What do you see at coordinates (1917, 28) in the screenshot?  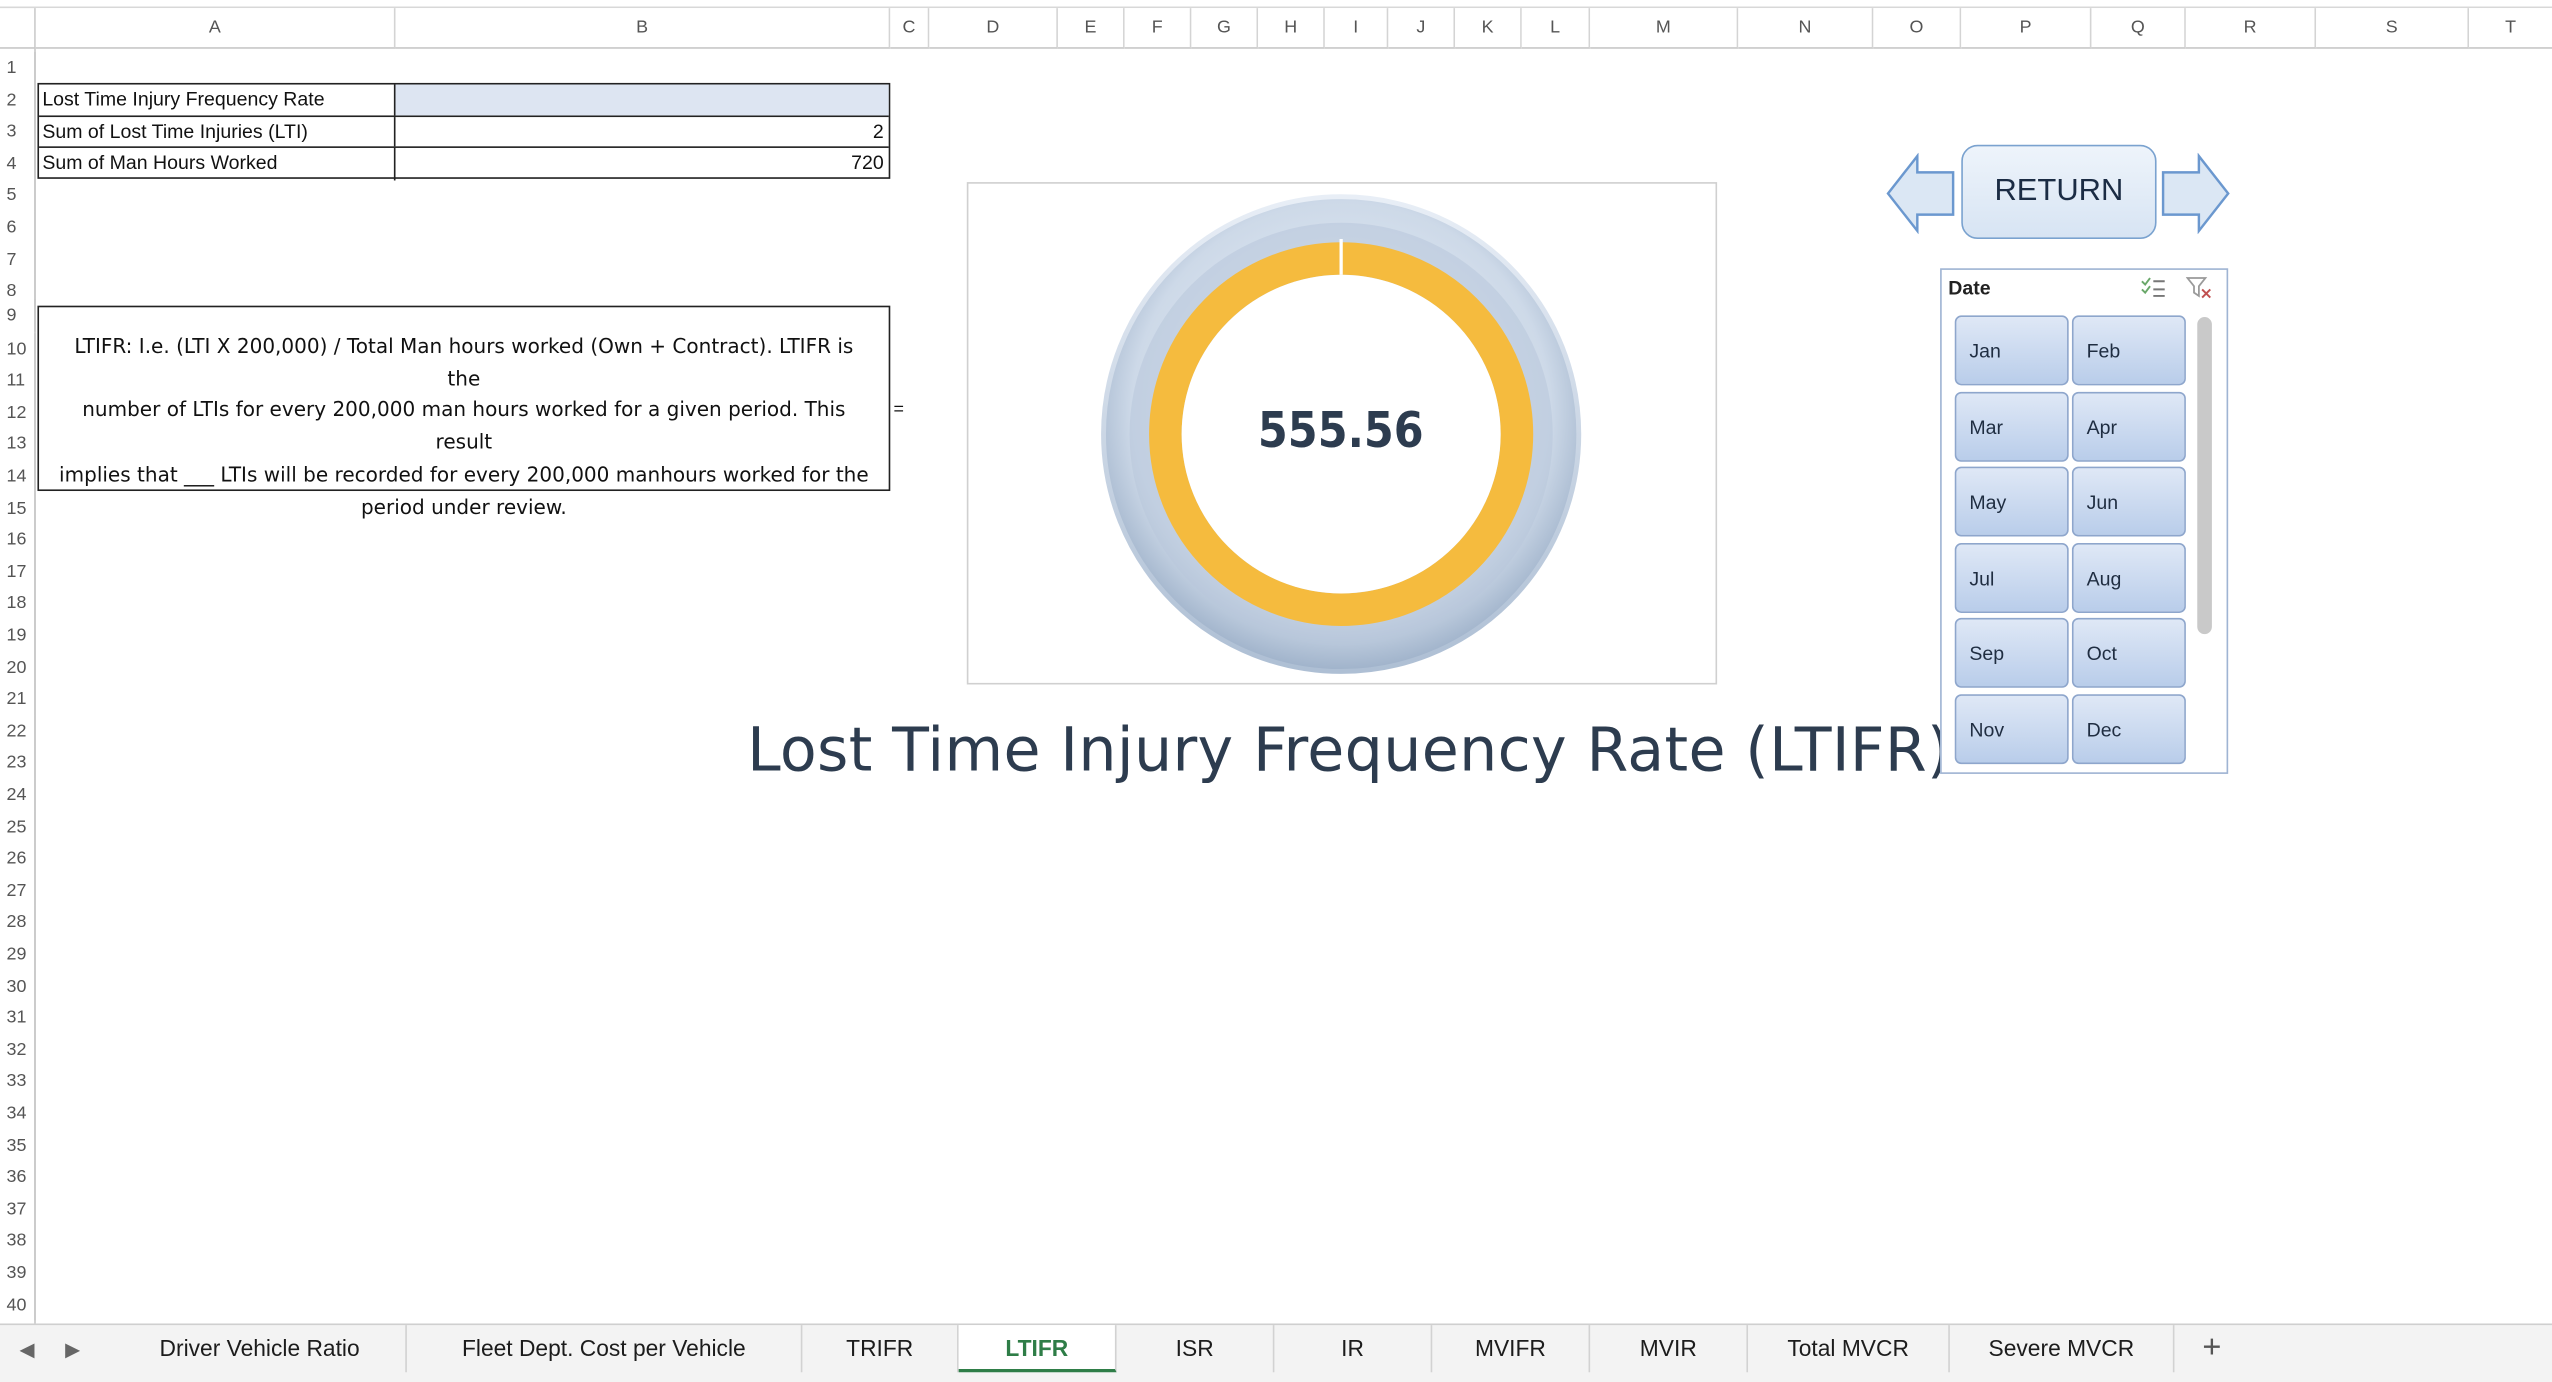 I see `column-header-o: O` at bounding box center [1917, 28].